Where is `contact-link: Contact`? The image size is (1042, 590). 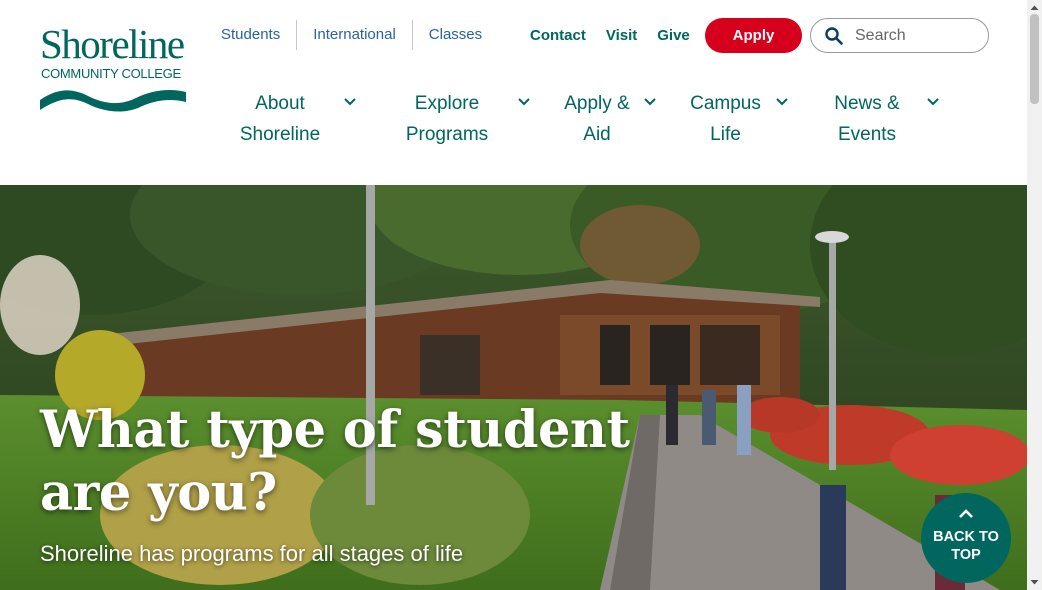
contact-link: Contact is located at coordinates (558, 35).